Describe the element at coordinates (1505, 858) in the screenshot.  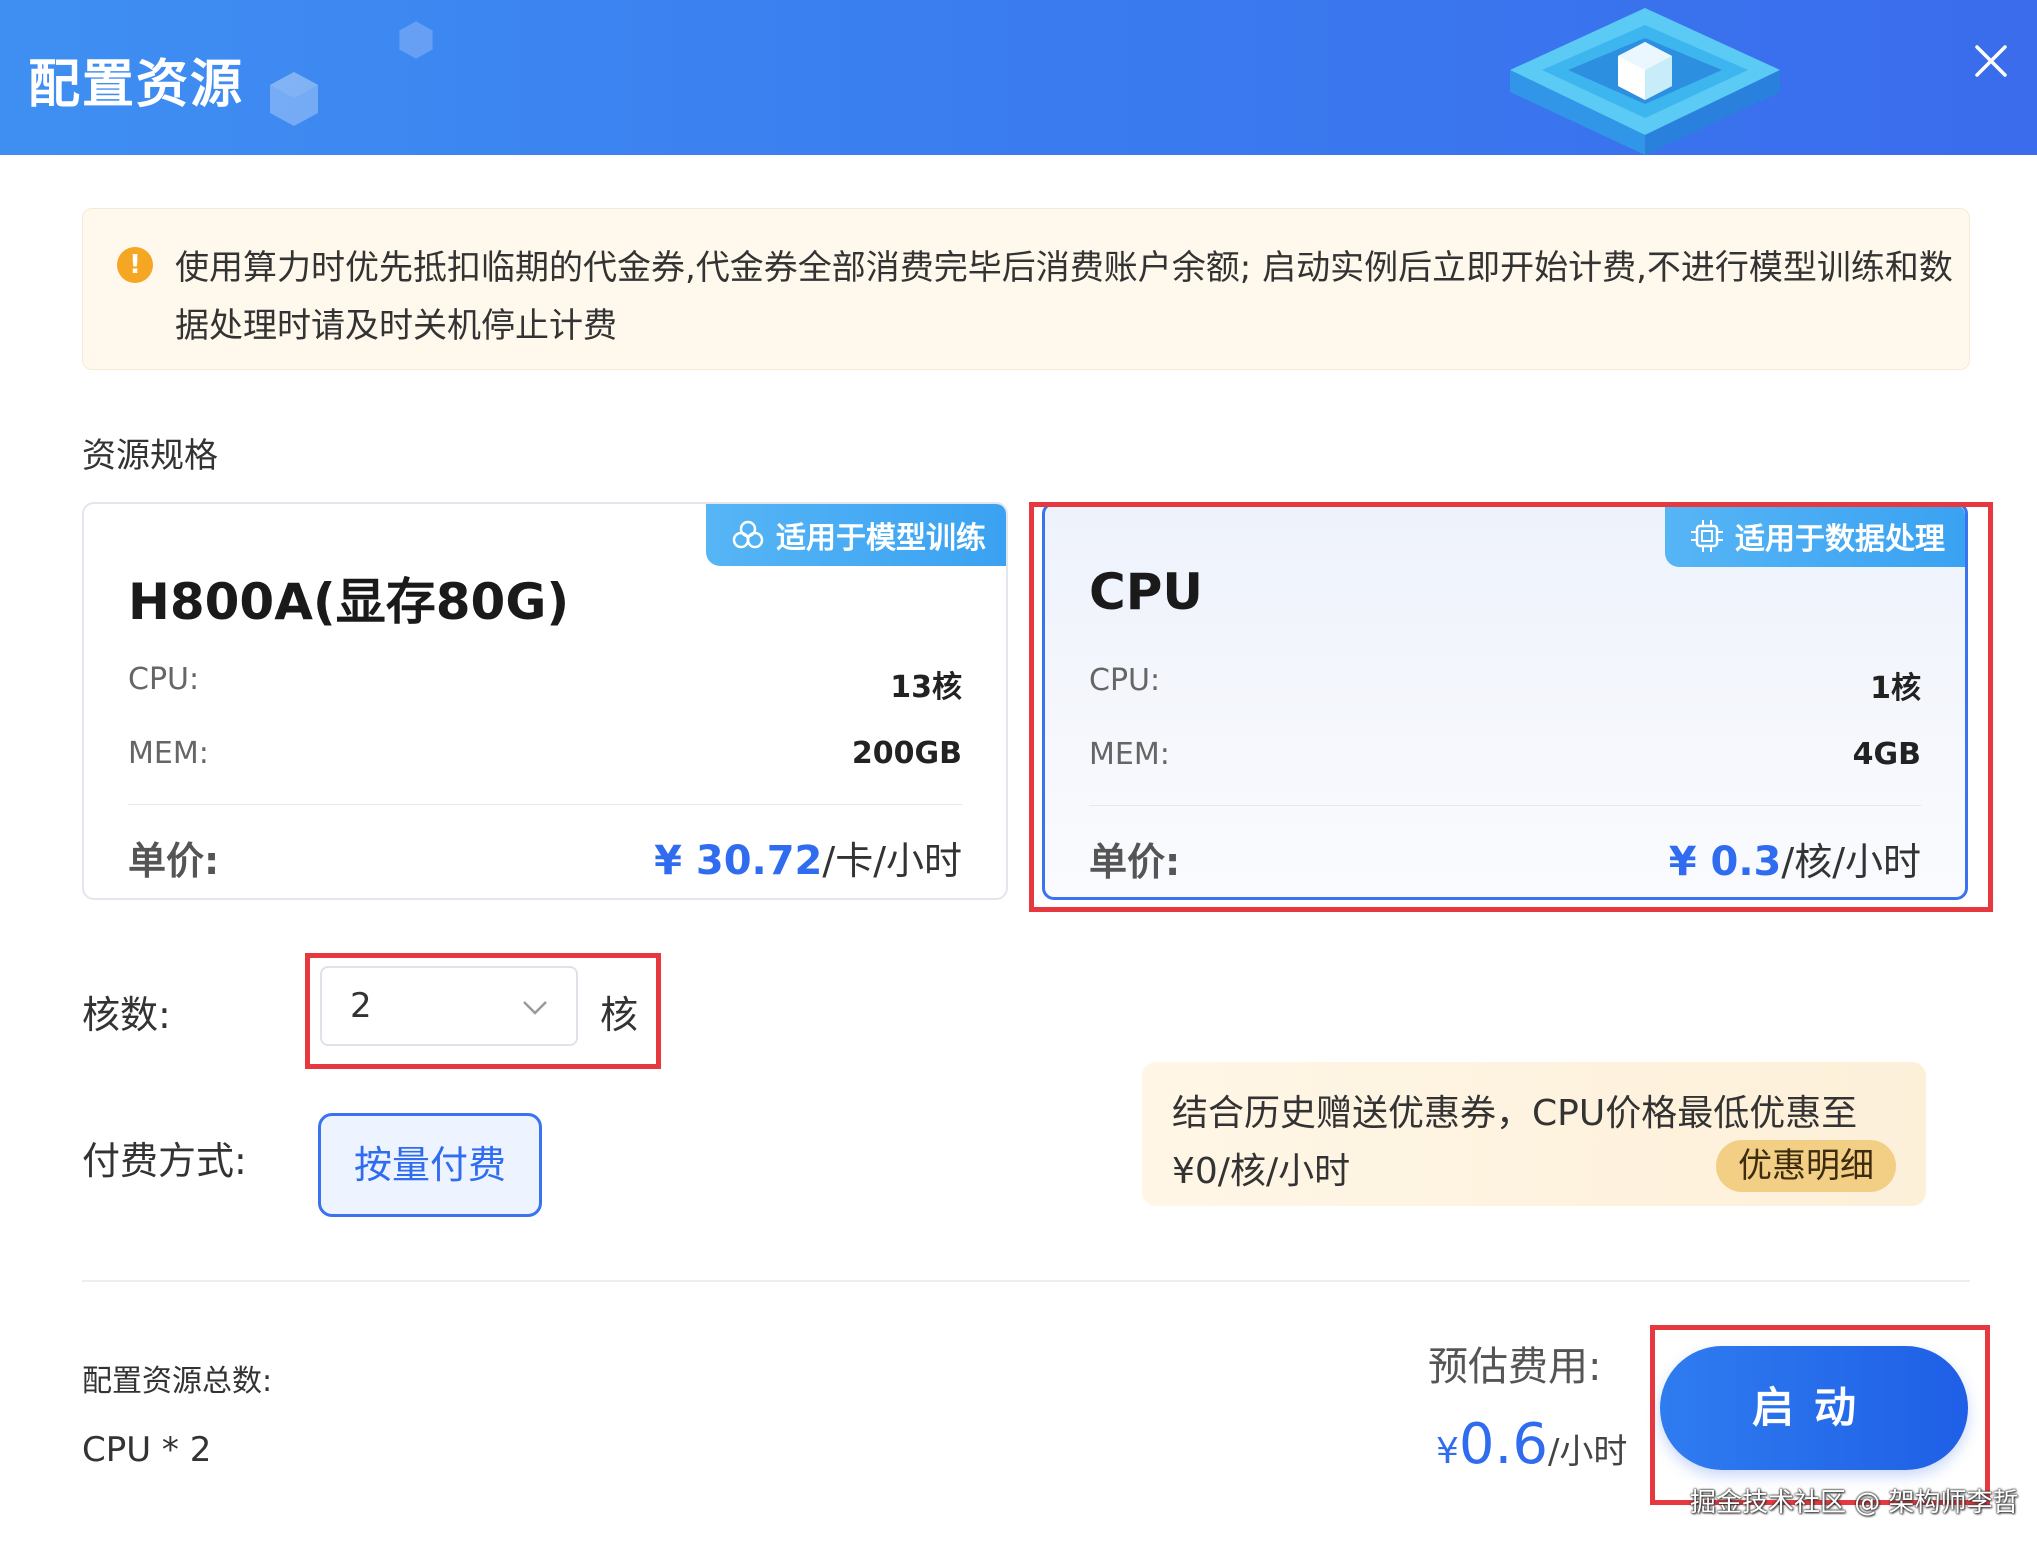
I see `card-price-row: 单价: ¥ 0.3/核/小时` at that location.